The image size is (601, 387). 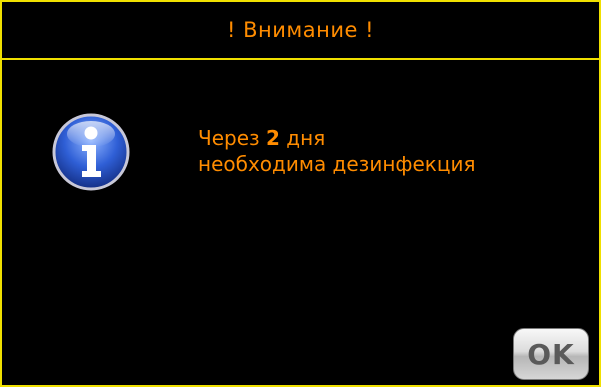 What do you see at coordinates (232, 138) in the screenshot?
I see `message-prefix: Через` at bounding box center [232, 138].